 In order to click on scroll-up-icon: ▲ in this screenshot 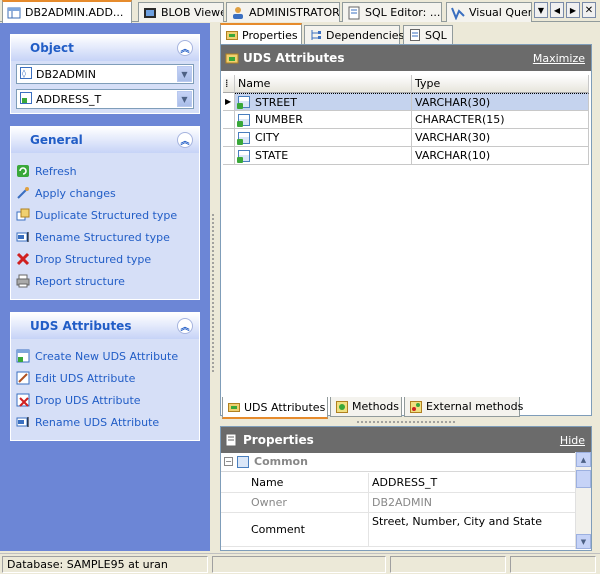, I will do `click(583, 459)`.